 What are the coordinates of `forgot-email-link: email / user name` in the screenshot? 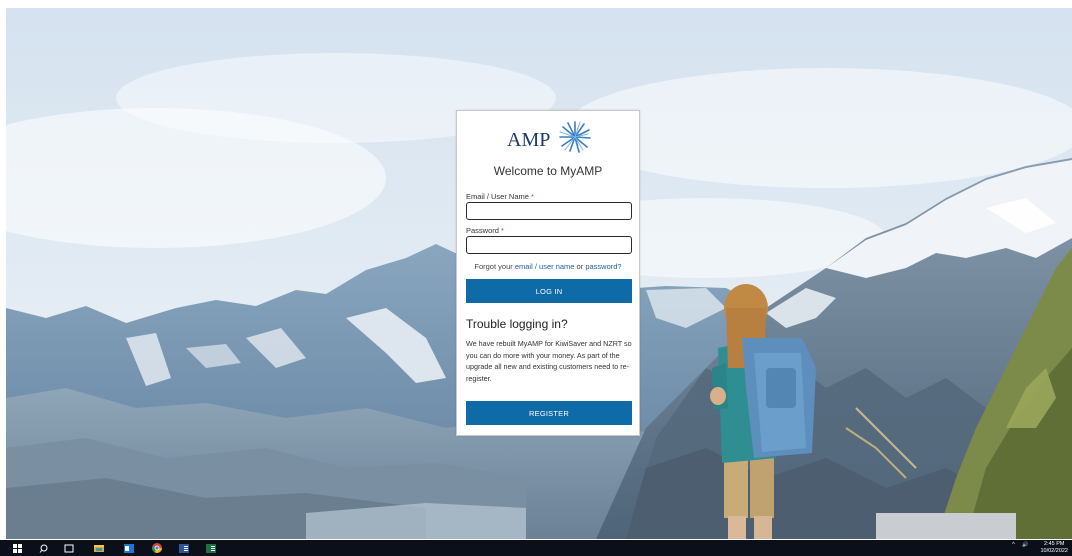 It's located at (545, 266).